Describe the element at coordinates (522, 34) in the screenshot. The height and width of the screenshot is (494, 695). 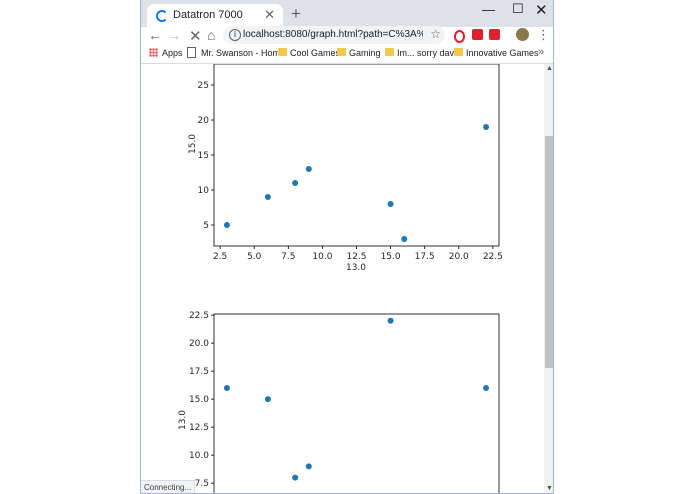
I see `profile-avatar` at that location.